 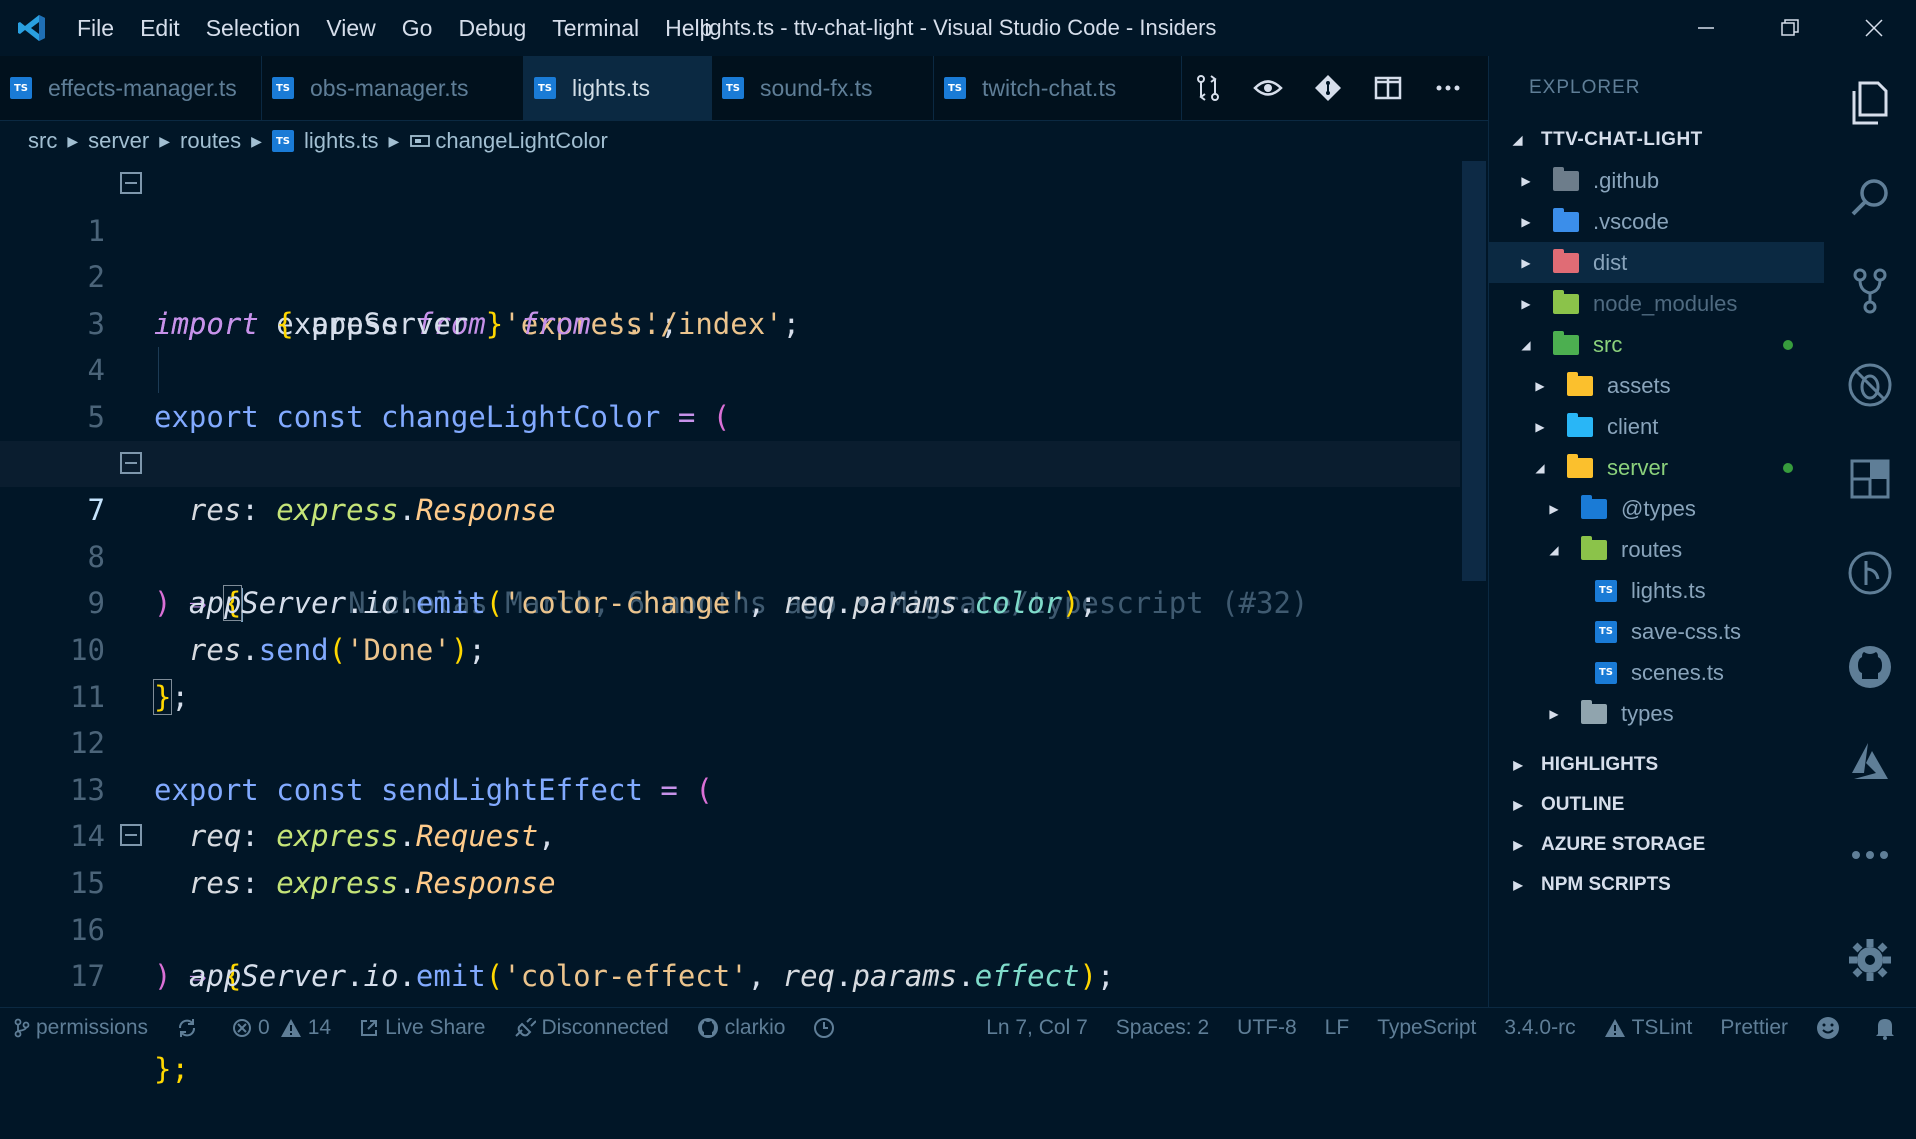 I want to click on tree-item: ▶ @types, so click(x=1657, y=508).